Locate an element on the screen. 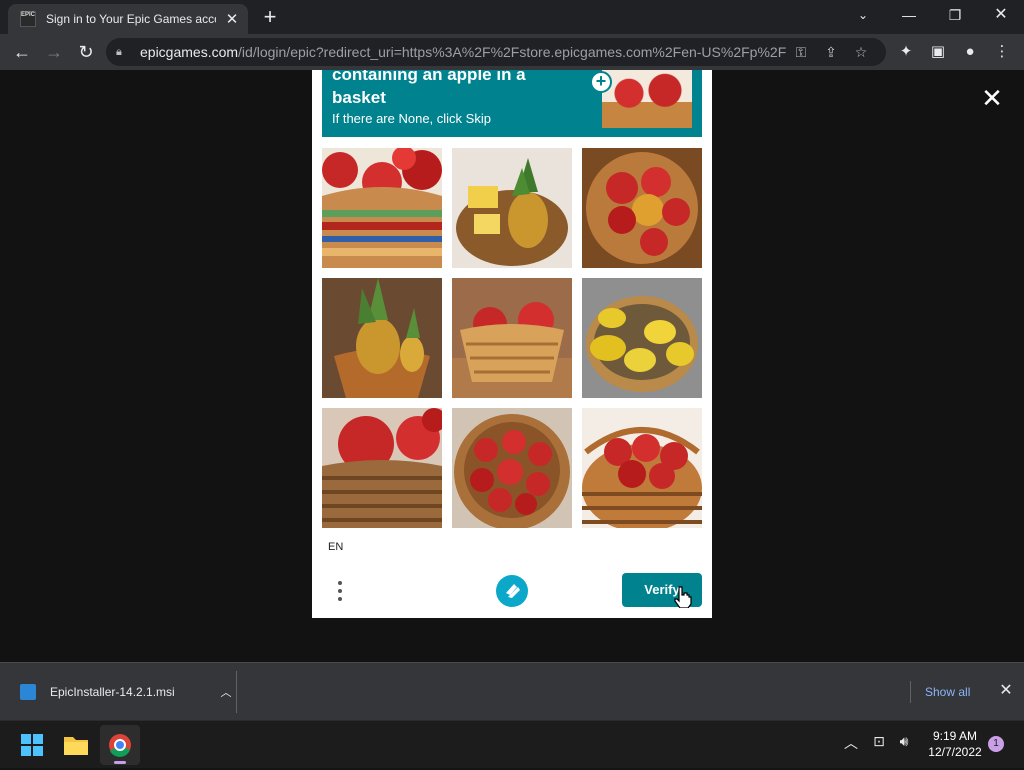 The width and height of the screenshot is (1024, 770). chrome-taskbar-button is located at coordinates (120, 745).